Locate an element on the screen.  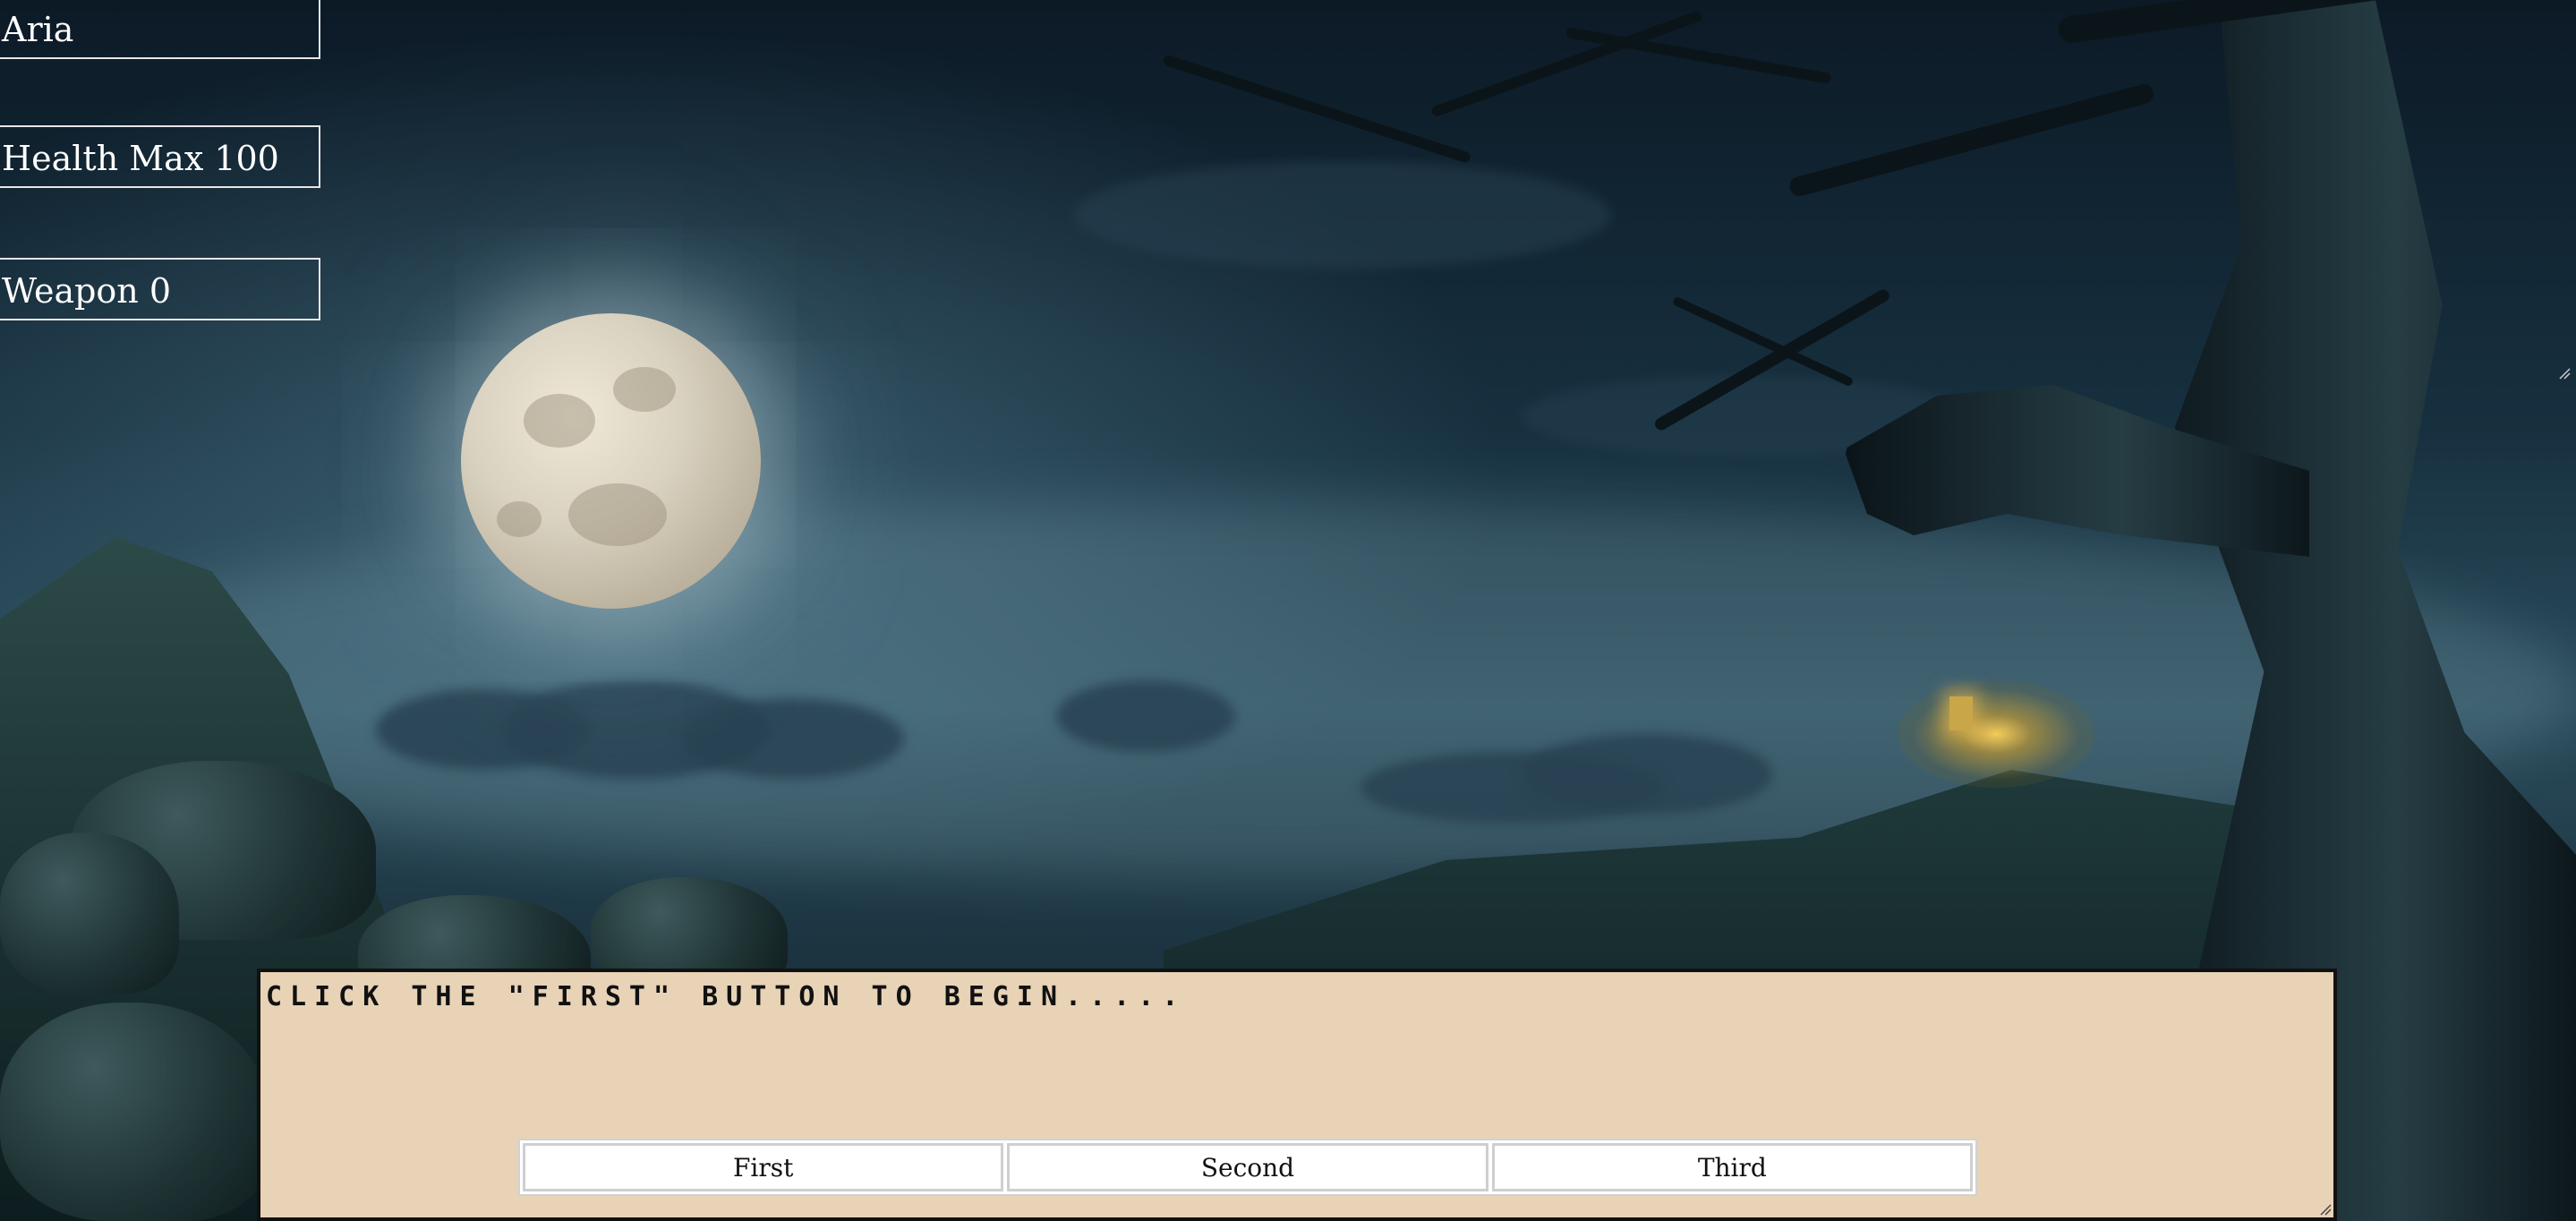
second-button: Second is located at coordinates (1247, 1167).